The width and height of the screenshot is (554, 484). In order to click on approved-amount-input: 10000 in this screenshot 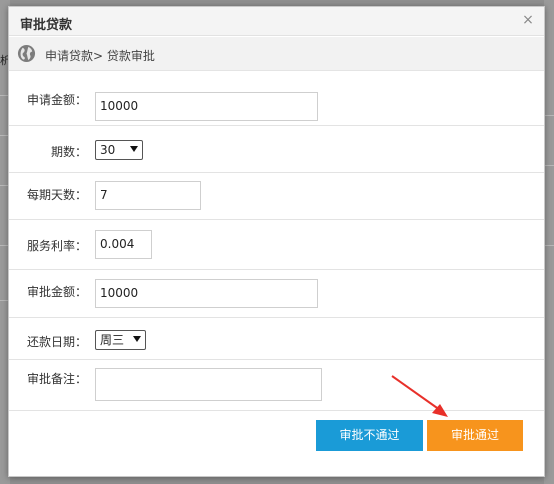, I will do `click(206, 293)`.